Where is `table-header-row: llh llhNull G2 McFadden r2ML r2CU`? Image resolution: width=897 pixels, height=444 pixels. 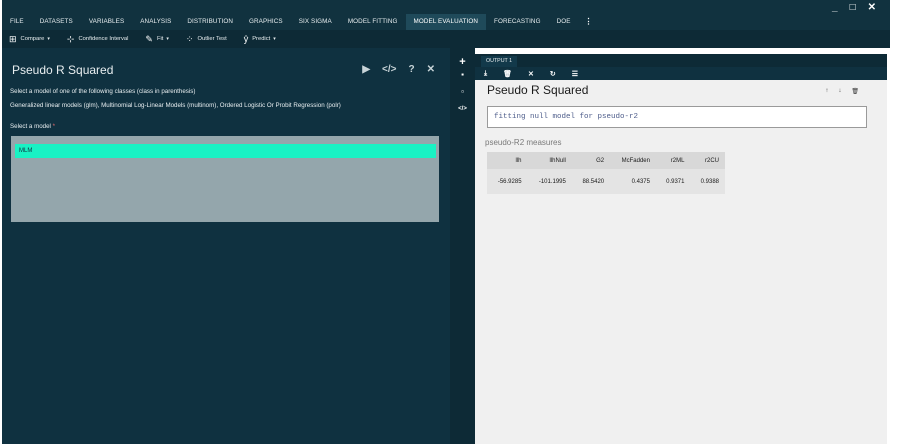 table-header-row: llh llhNull G2 McFadden r2ML r2CU is located at coordinates (606, 160).